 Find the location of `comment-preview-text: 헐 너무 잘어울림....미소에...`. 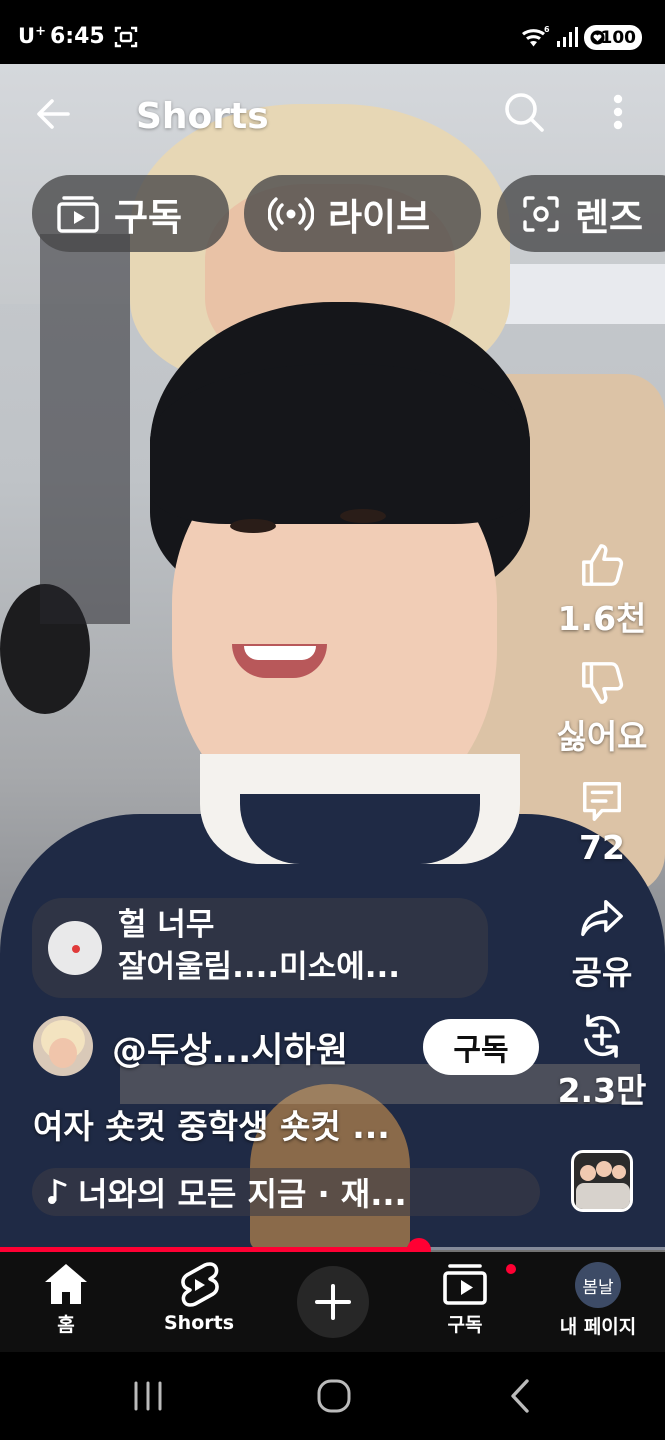

comment-preview-text: 헐 너무 잘어울림....미소에... is located at coordinates (259, 946).